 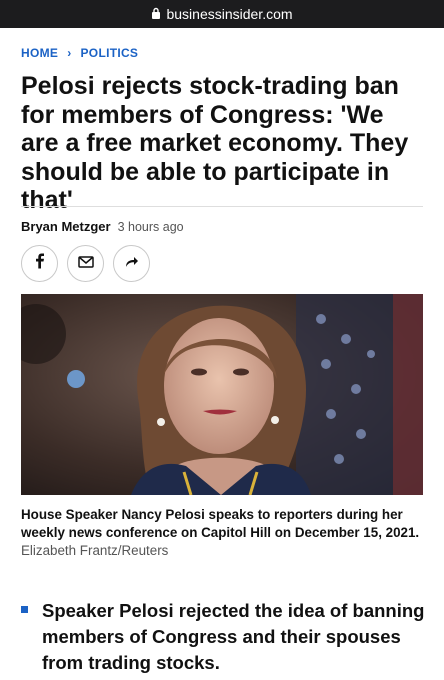 I want to click on chevron-right-icon: ›, so click(x=69, y=53).